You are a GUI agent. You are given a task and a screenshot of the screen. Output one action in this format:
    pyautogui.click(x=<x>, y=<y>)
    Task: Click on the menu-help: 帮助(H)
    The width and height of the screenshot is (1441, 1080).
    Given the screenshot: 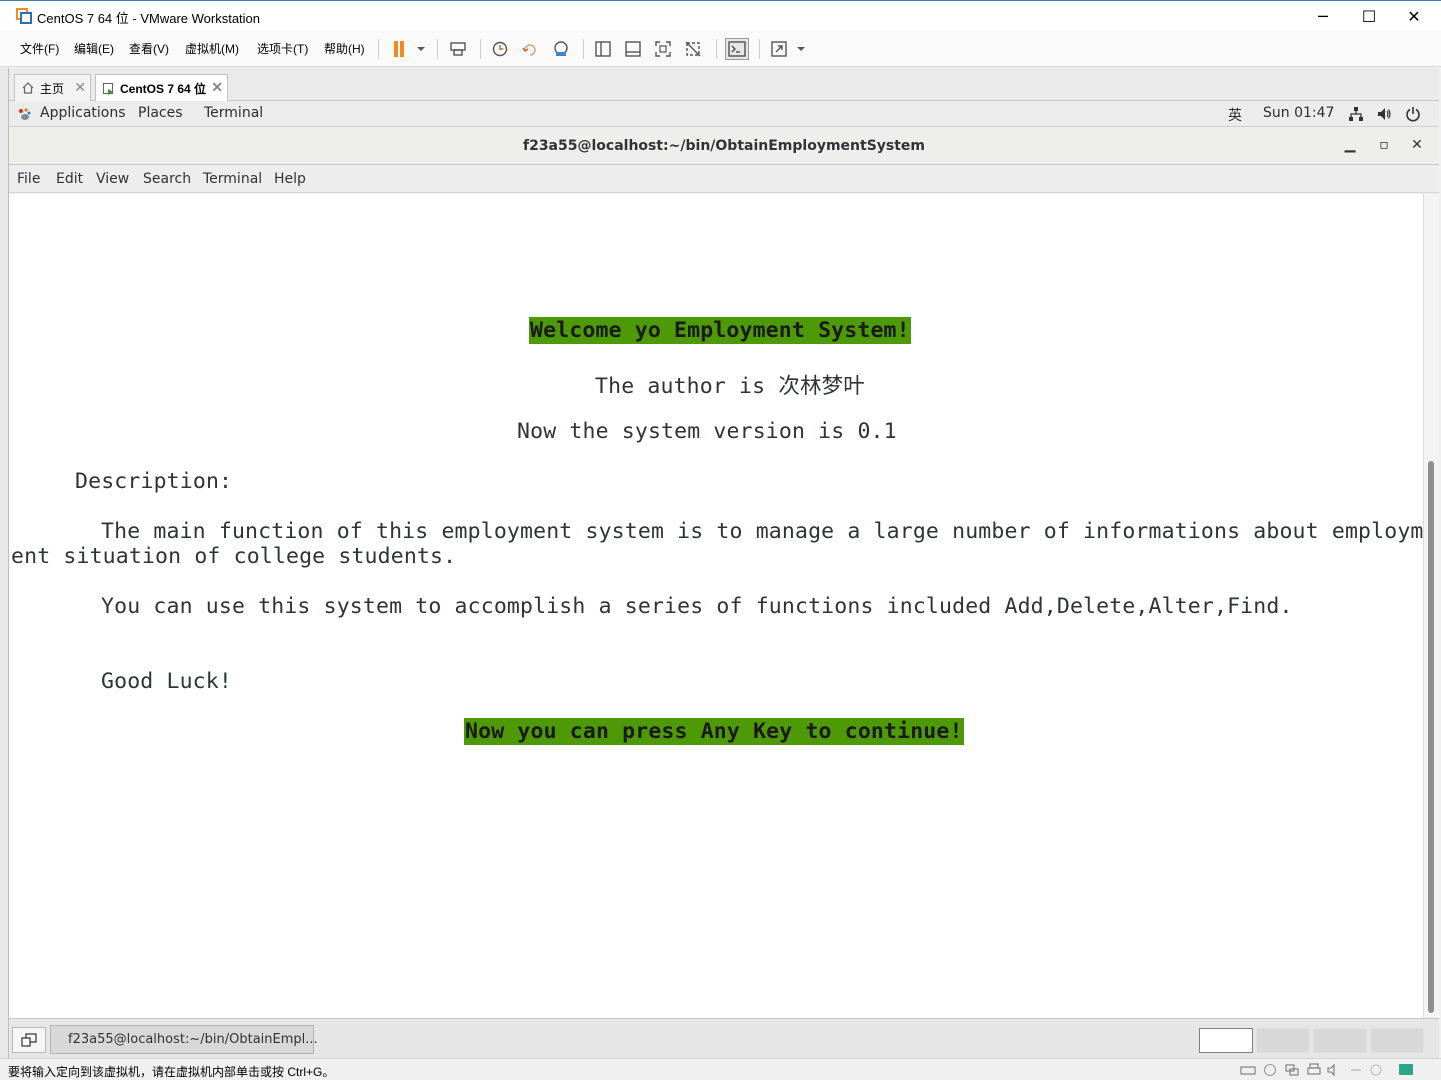 What is the action you would take?
    pyautogui.click(x=344, y=48)
    